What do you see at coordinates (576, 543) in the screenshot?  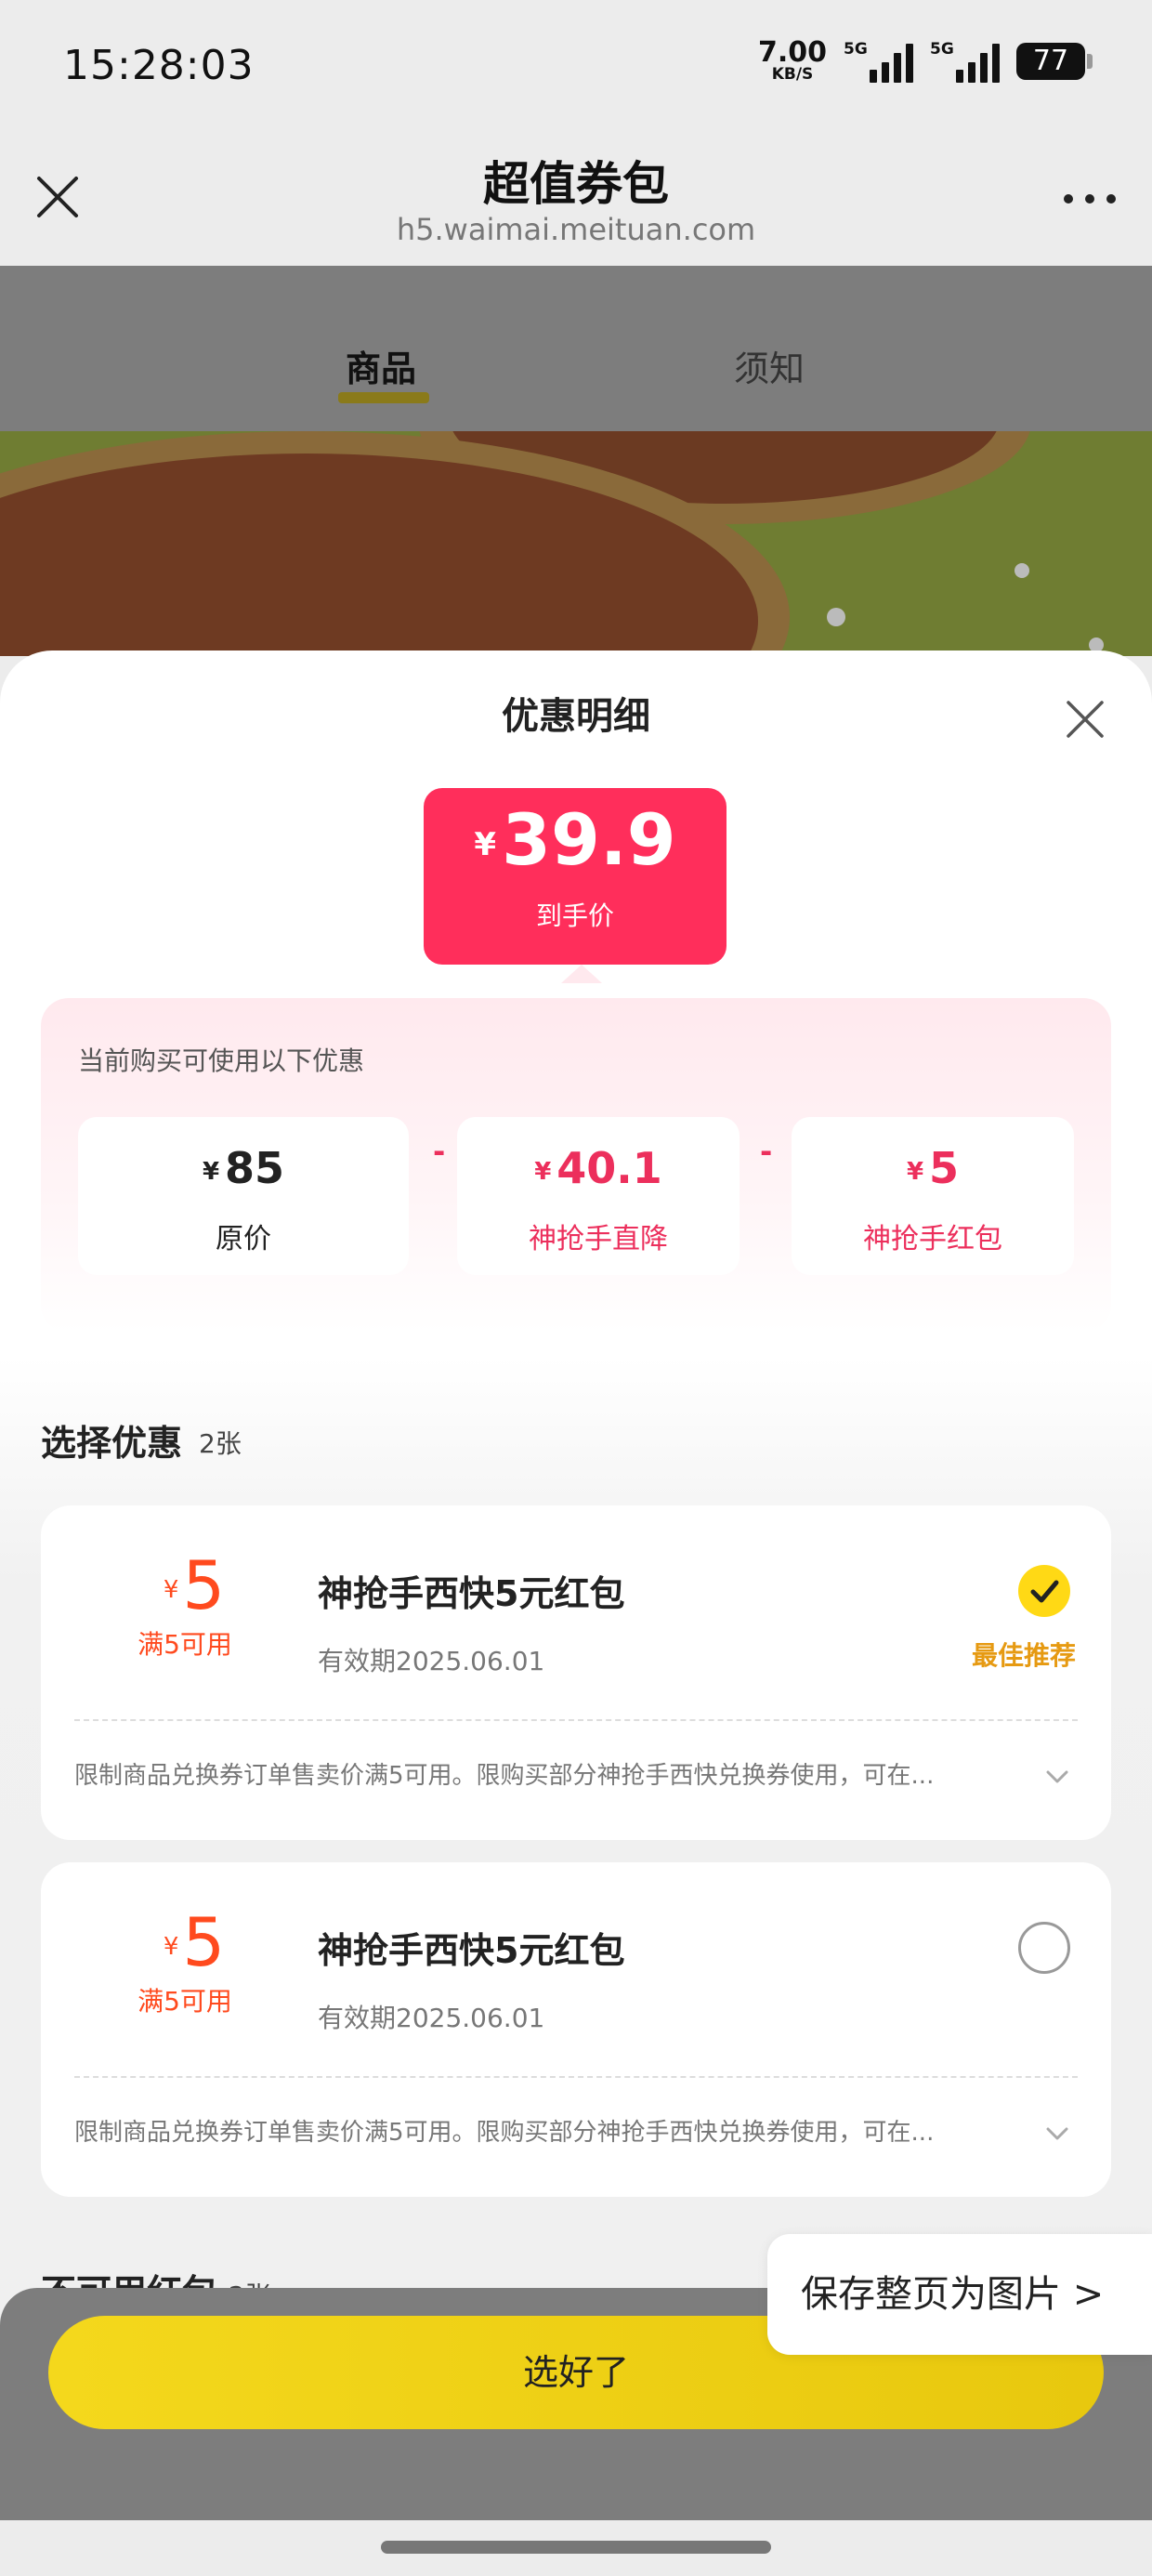 I see `pizza-banner-image` at bounding box center [576, 543].